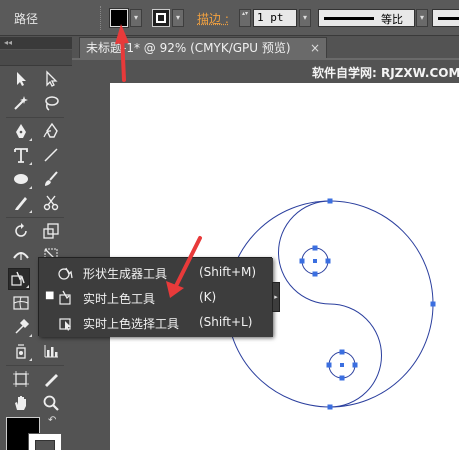 The height and width of the screenshot is (450, 459). What do you see at coordinates (131, 324) in the screenshot?
I see `menu-item-label: 实时上色选择工具` at bounding box center [131, 324].